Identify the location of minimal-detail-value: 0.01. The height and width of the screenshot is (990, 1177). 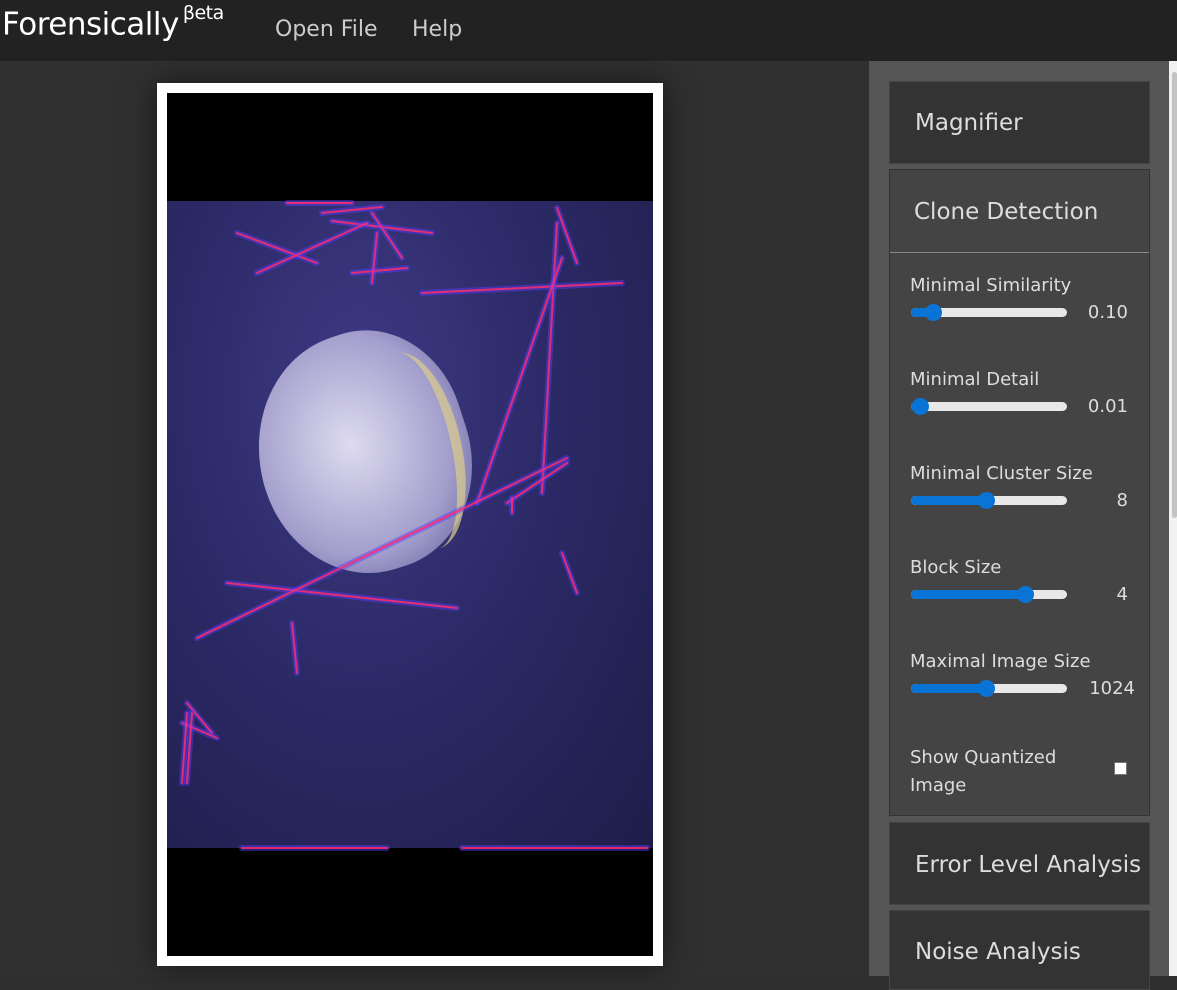
(1107, 406).